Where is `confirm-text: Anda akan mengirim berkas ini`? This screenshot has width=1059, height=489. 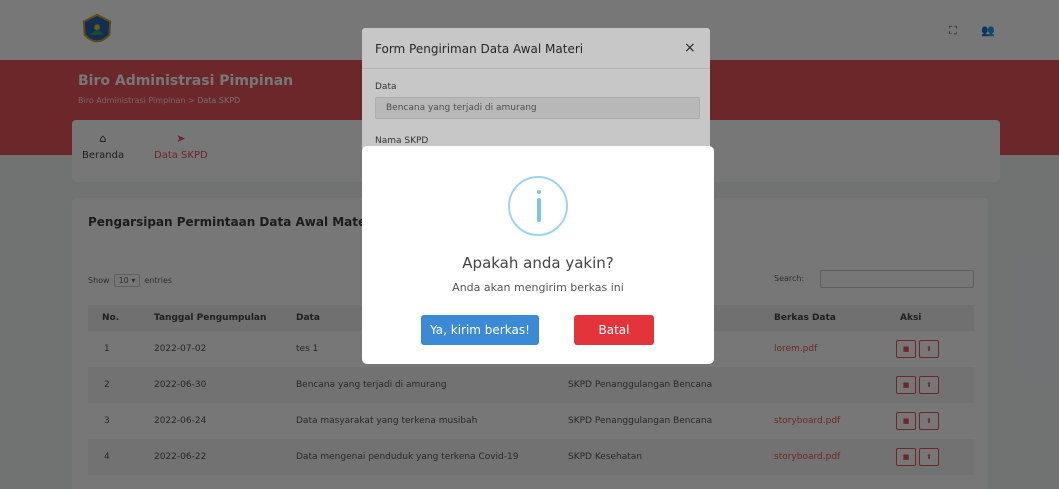
confirm-text: Anda akan mengirim berkas ini is located at coordinates (538, 287).